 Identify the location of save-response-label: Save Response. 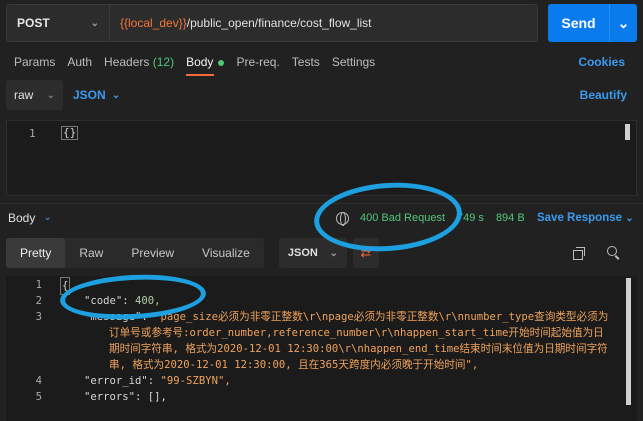
(580, 218).